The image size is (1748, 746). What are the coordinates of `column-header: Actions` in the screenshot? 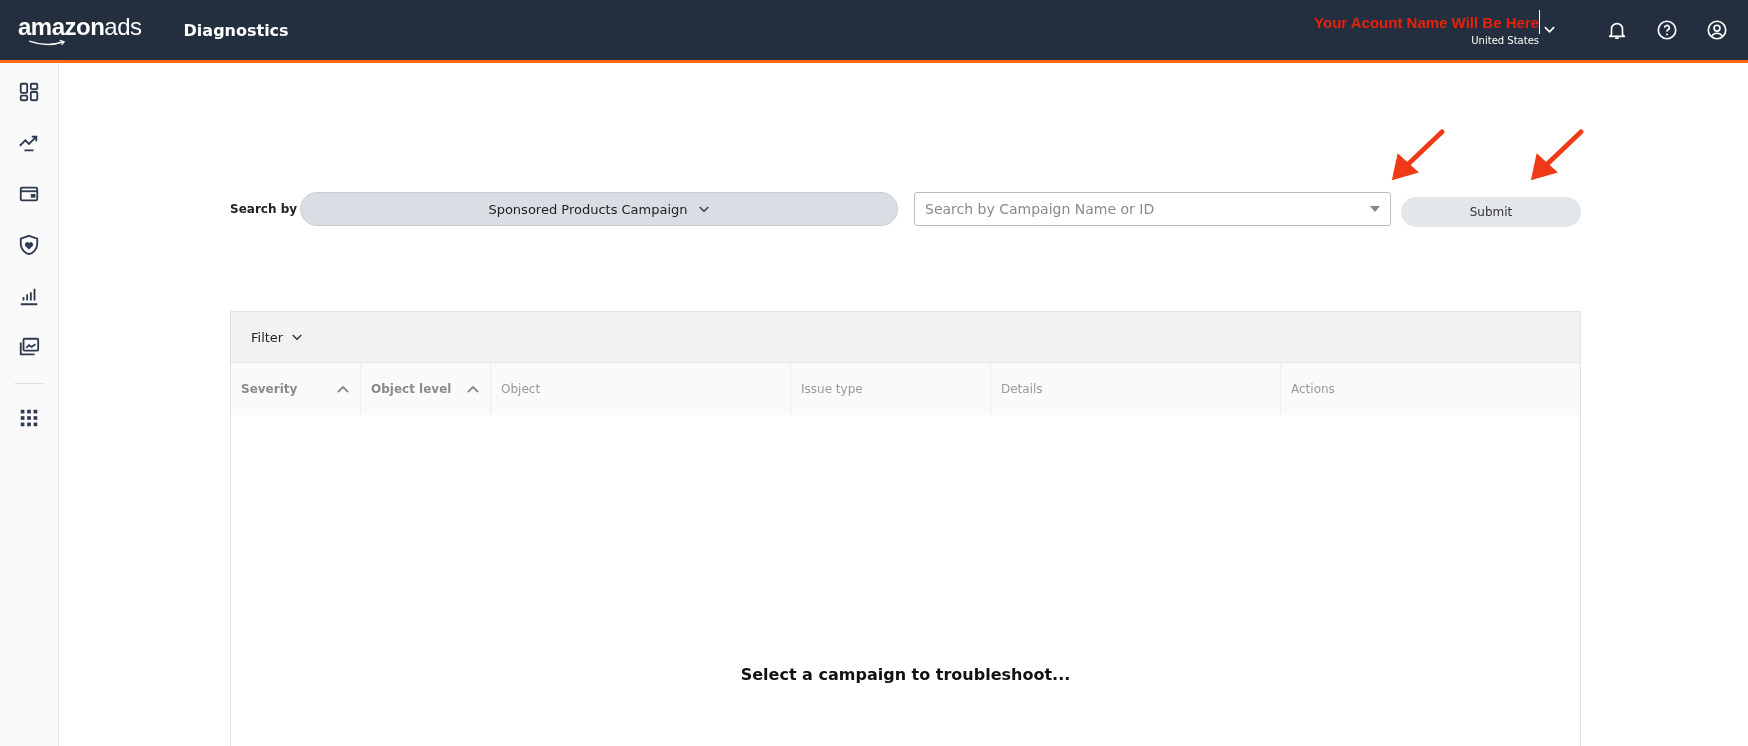 It's located at (1313, 389).